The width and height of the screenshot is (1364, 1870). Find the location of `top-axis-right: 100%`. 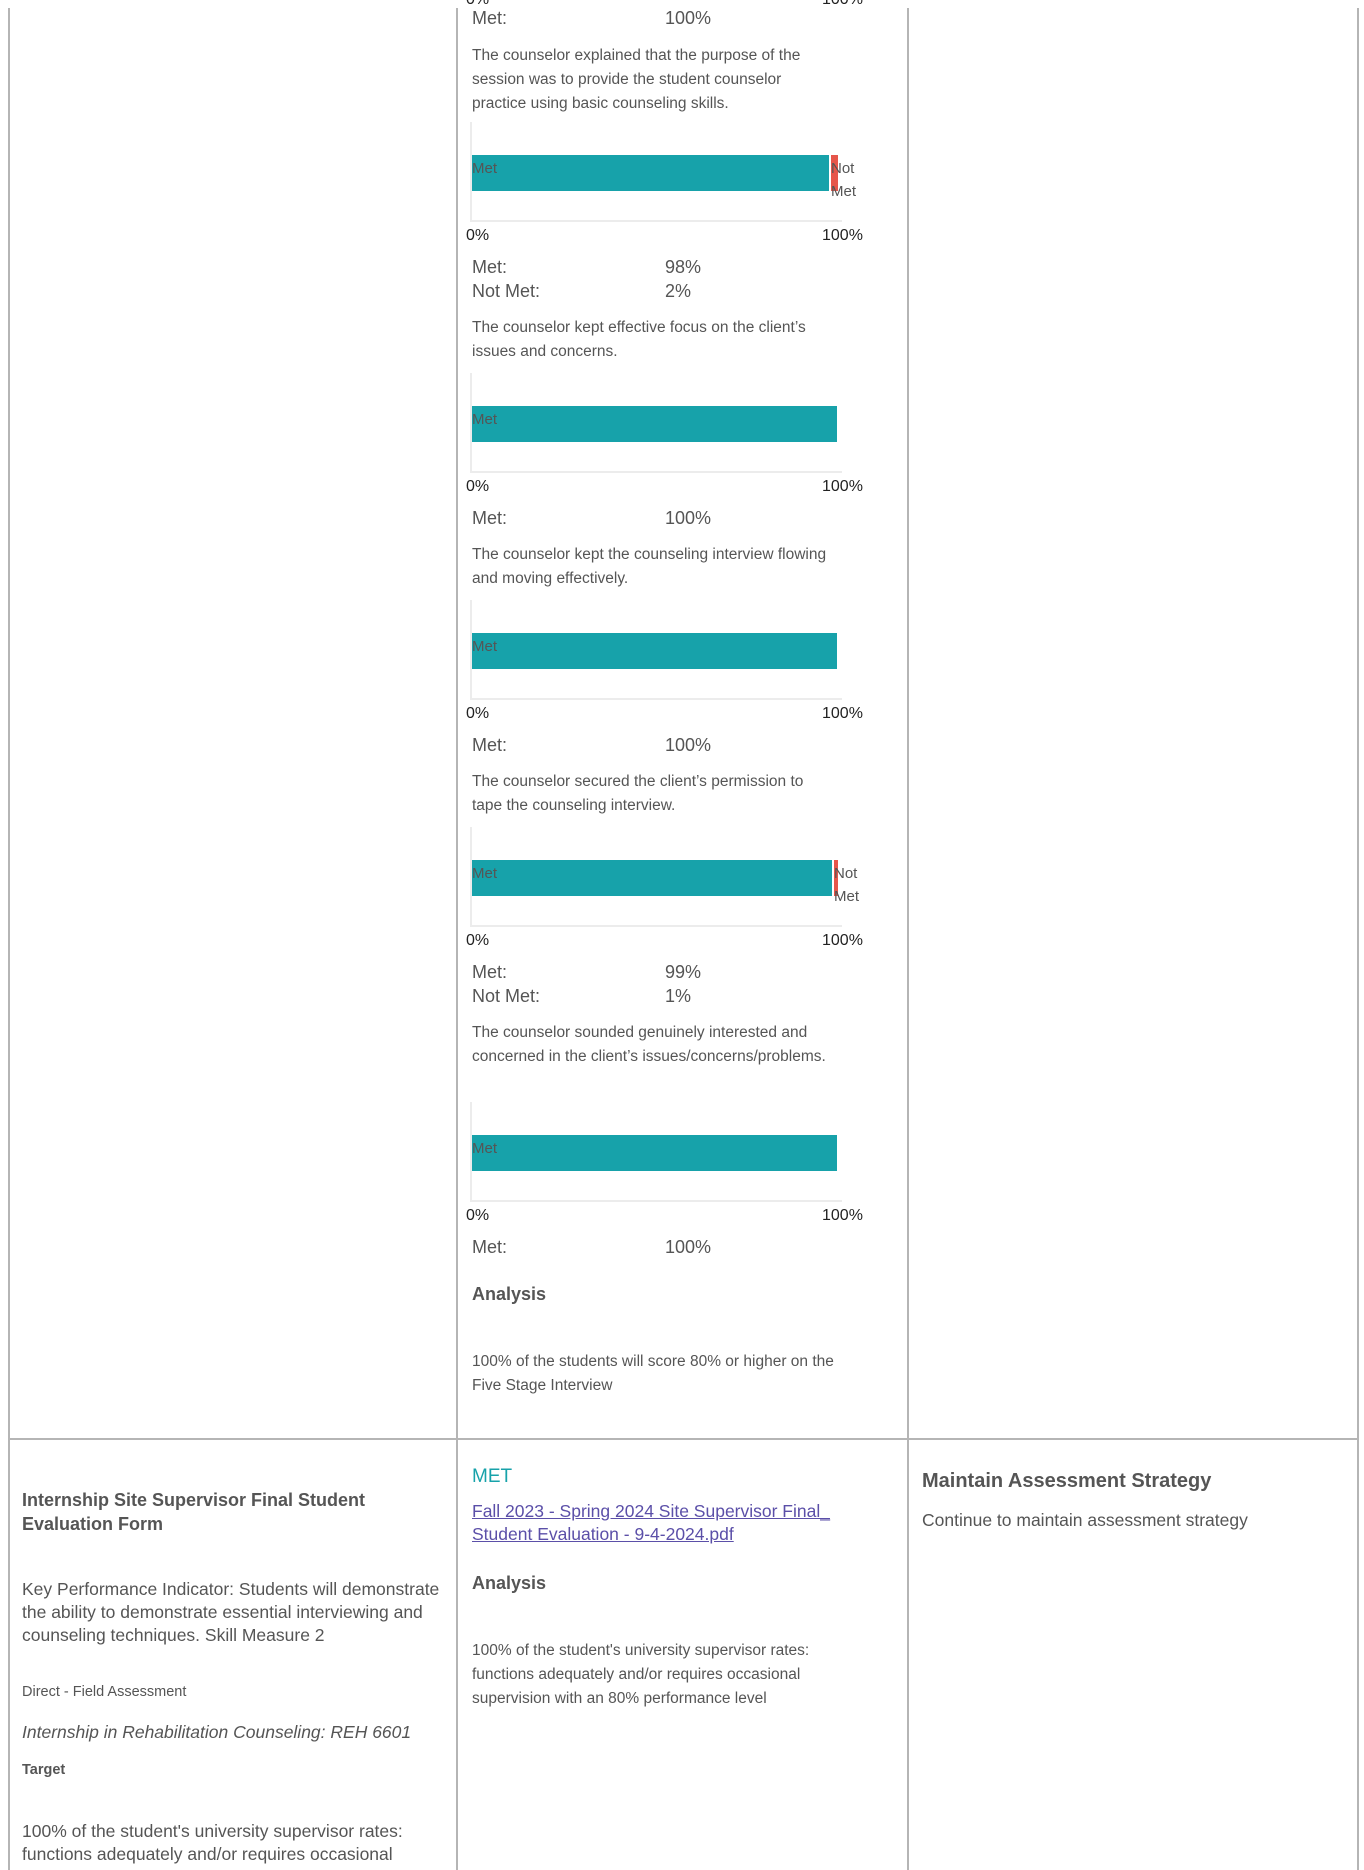

top-axis-right: 100% is located at coordinates (842, 4).